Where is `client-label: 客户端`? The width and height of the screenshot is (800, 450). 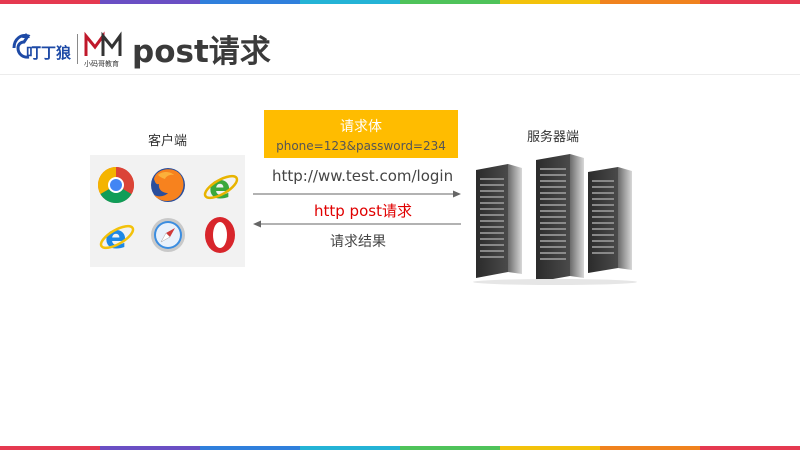 client-label: 客户端 is located at coordinates (168, 141).